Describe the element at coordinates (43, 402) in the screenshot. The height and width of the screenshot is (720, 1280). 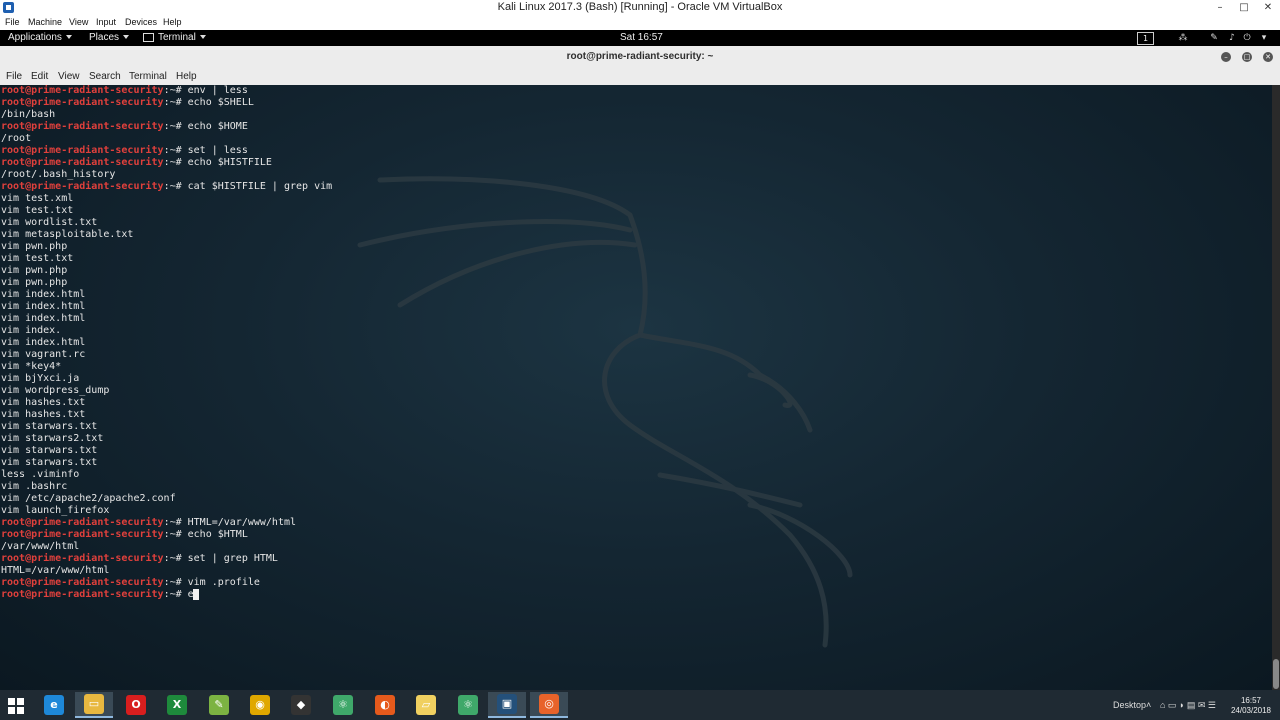
I see `output-text: vim hashes.txt` at that location.